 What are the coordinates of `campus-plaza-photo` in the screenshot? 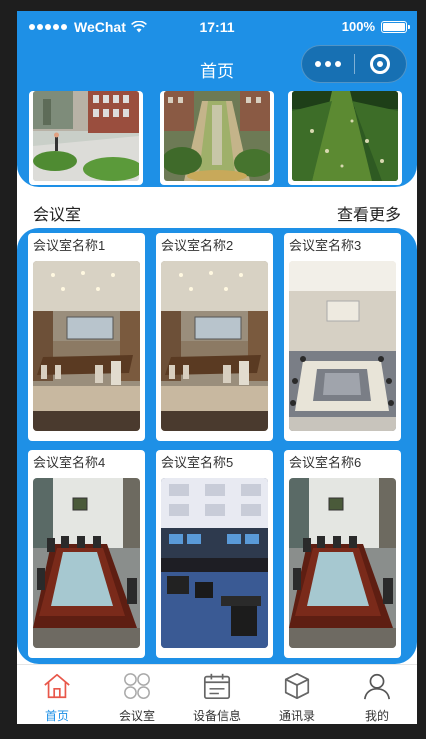 It's located at (86, 136).